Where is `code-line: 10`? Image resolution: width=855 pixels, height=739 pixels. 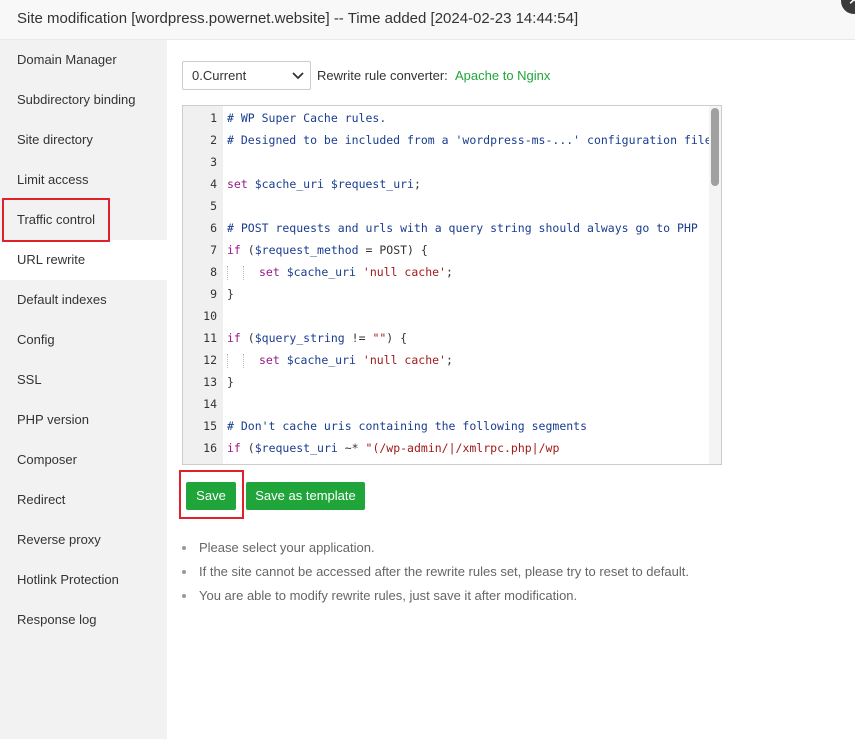 code-line: 10 is located at coordinates (448, 316).